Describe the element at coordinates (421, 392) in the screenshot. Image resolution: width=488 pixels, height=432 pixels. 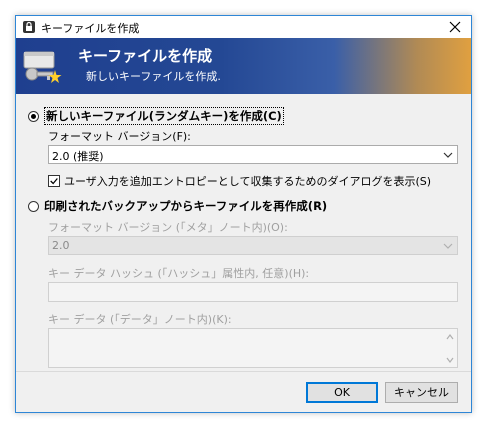
I see `cancel-button: キャンセル` at that location.